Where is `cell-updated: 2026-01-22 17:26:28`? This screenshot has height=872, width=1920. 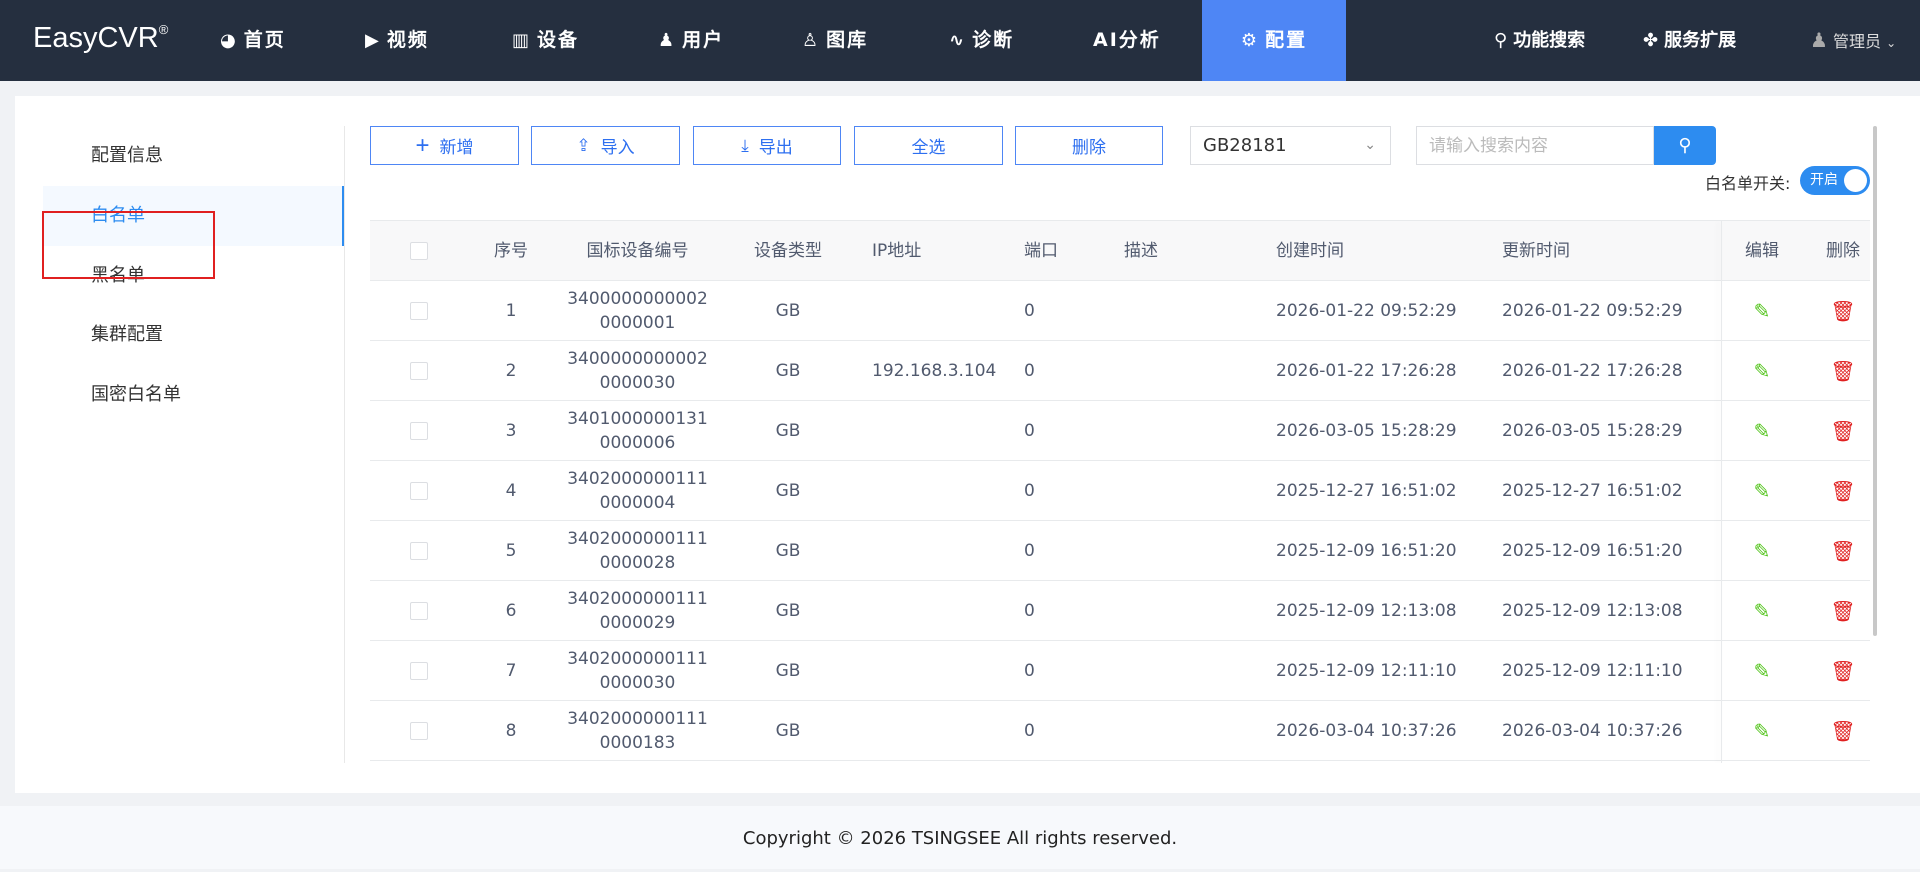
cell-updated: 2026-01-22 17:26:28 is located at coordinates (1592, 371).